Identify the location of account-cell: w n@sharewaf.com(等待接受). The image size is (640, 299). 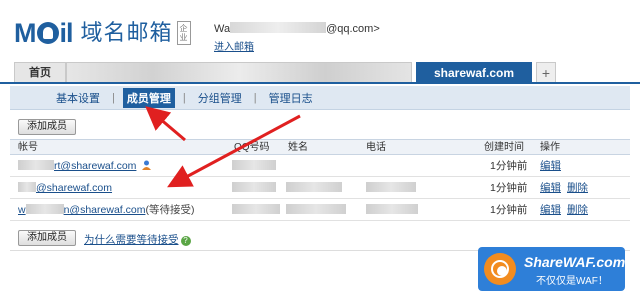
(106, 210).